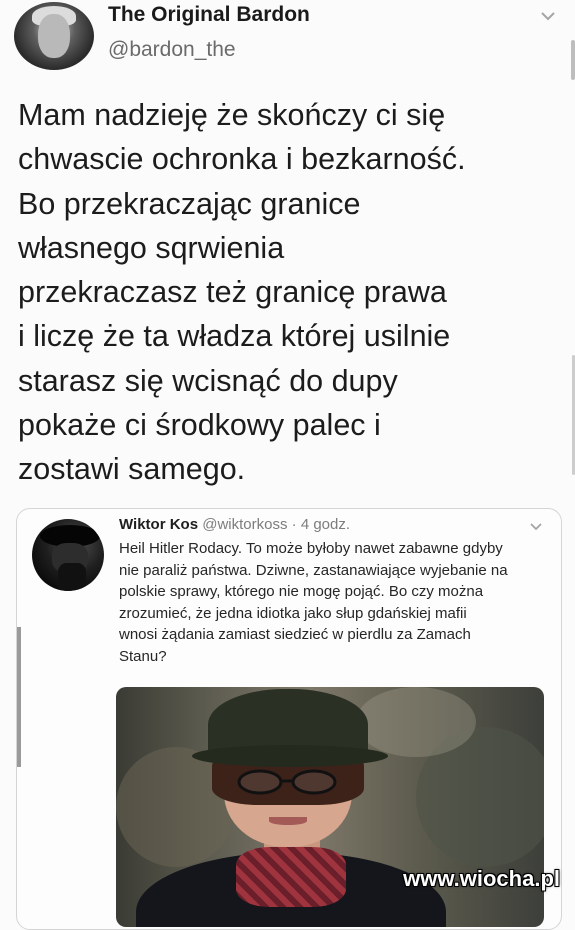 Image resolution: width=575 pixels, height=930 pixels. I want to click on tweet-text-line: starasz się wcisnąć do dupy, so click(208, 380).